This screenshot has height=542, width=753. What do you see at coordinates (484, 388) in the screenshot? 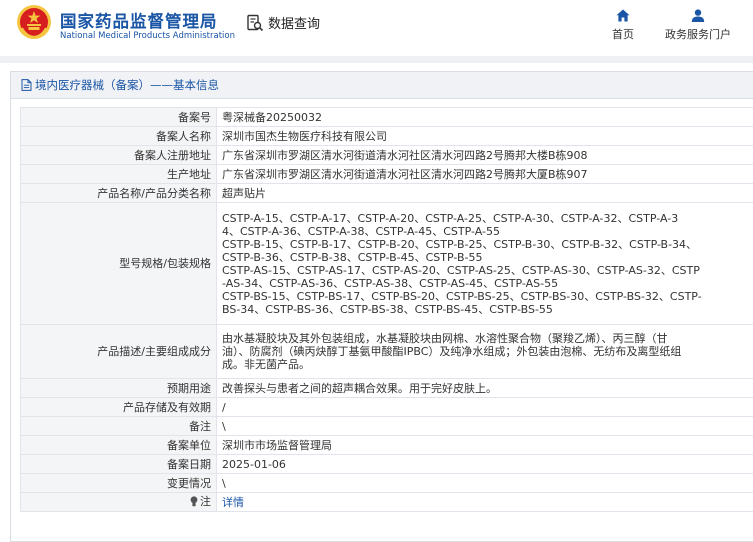
I see `intended-use-value: 改善探头与患者之间的超声耦合效果。用于完好皮肤上。` at bounding box center [484, 388].